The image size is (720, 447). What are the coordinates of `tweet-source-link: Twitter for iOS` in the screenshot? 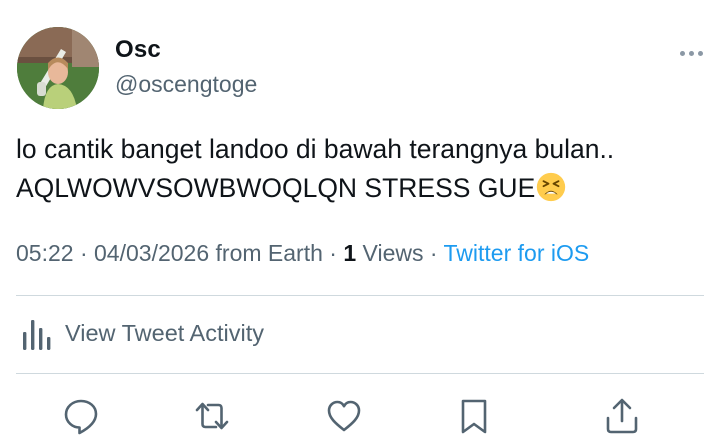 It's located at (517, 253).